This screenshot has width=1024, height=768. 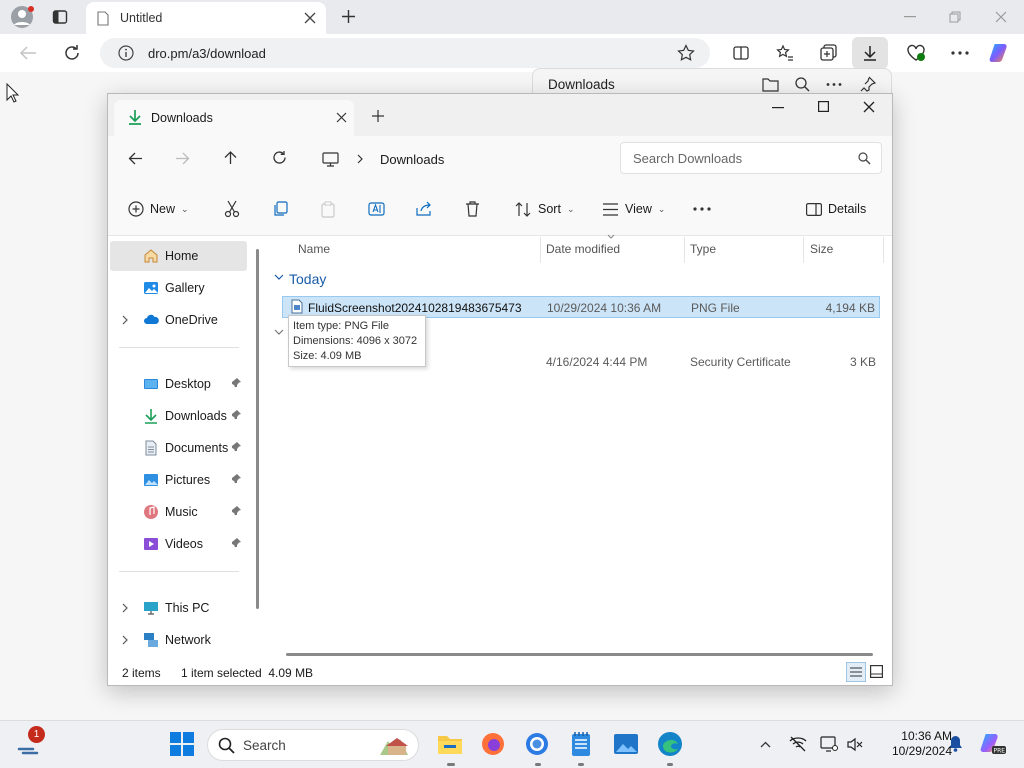 What do you see at coordinates (307, 279) in the screenshot?
I see `group-header-today: Today` at bounding box center [307, 279].